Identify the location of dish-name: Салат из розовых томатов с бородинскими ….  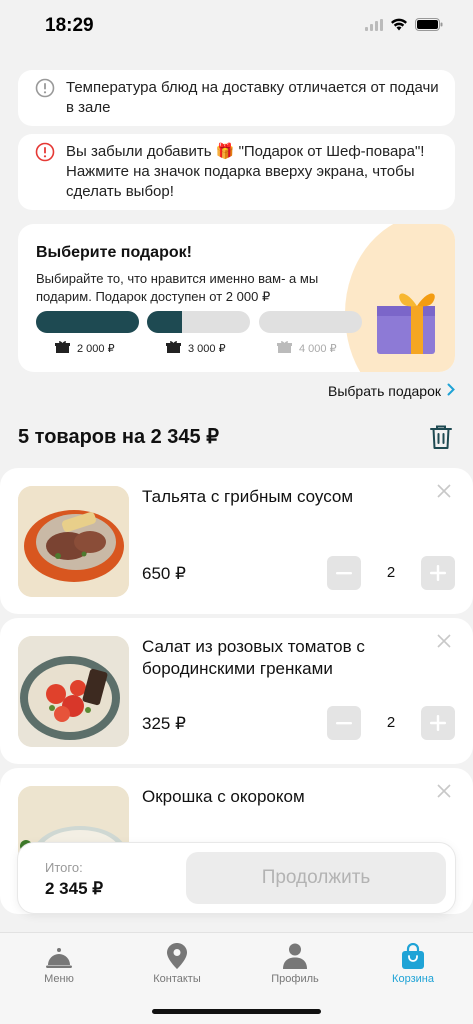
(253, 657).